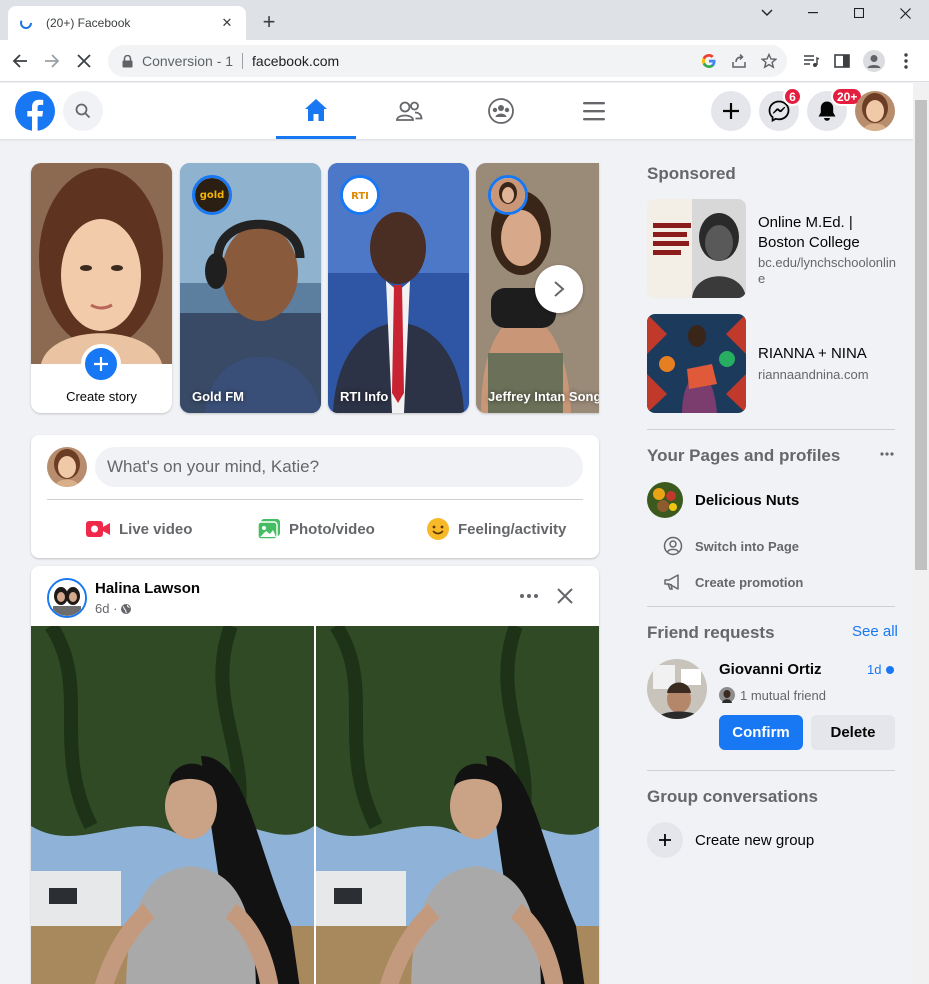 The height and width of the screenshot is (984, 929). I want to click on back-button, so click(20, 61).